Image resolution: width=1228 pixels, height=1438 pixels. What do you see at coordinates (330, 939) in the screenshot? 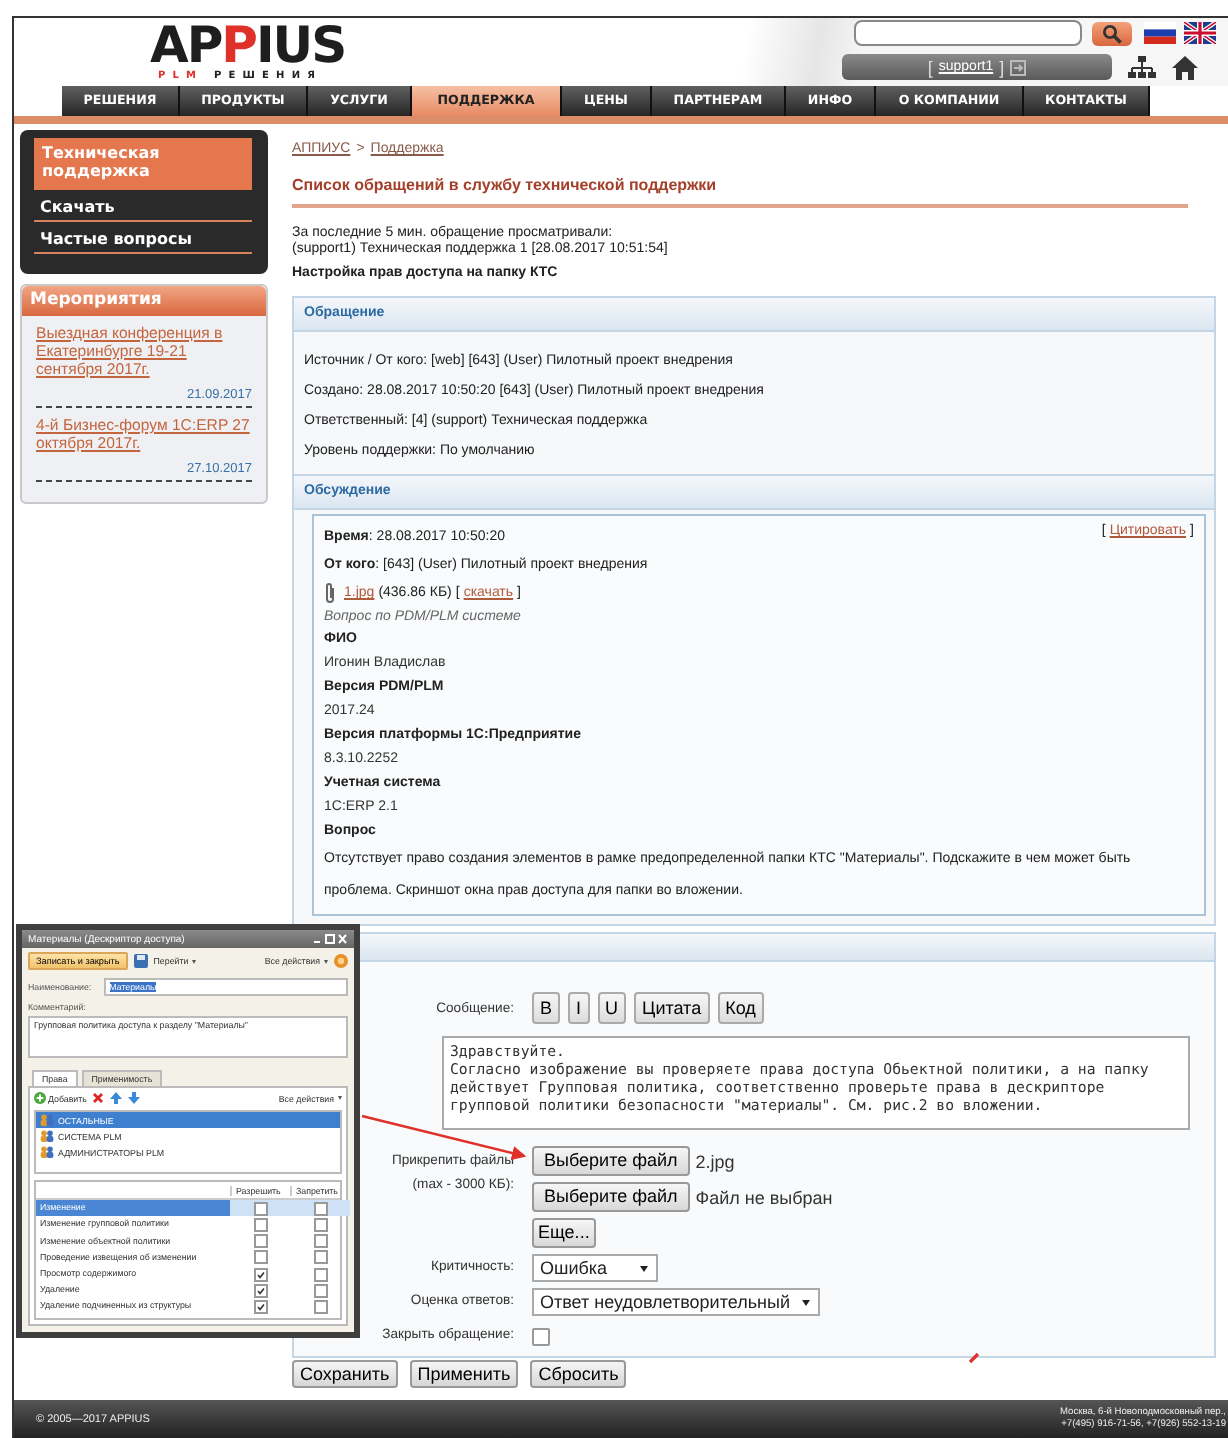
I see `window-controls-icon` at bounding box center [330, 939].